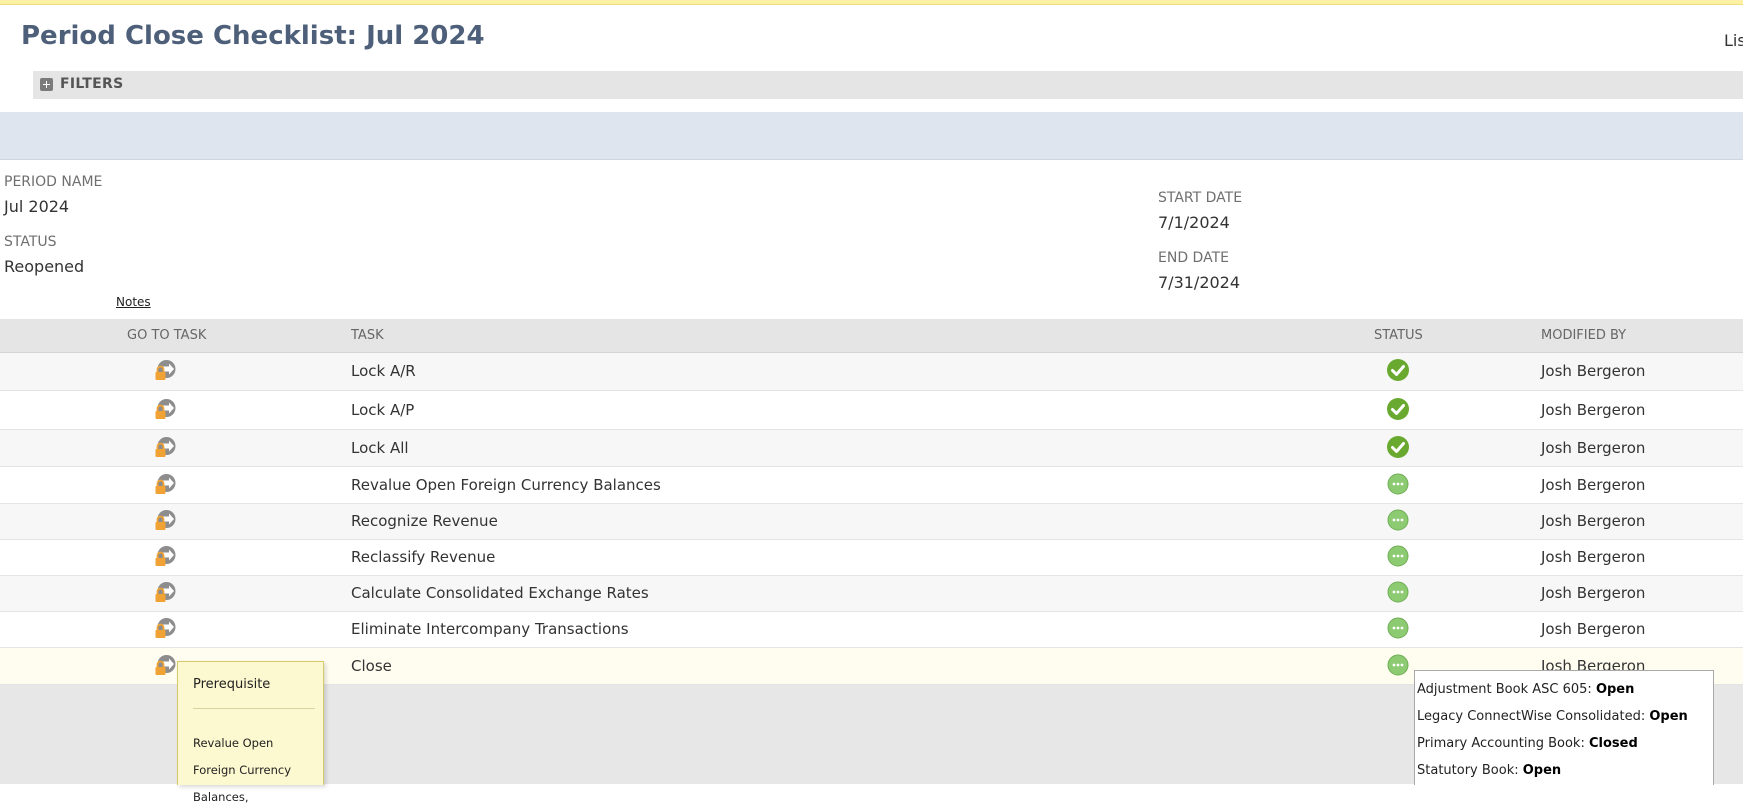 The width and height of the screenshot is (1743, 811). I want to click on prerequisite-title: Prerequisite, so click(232, 684).